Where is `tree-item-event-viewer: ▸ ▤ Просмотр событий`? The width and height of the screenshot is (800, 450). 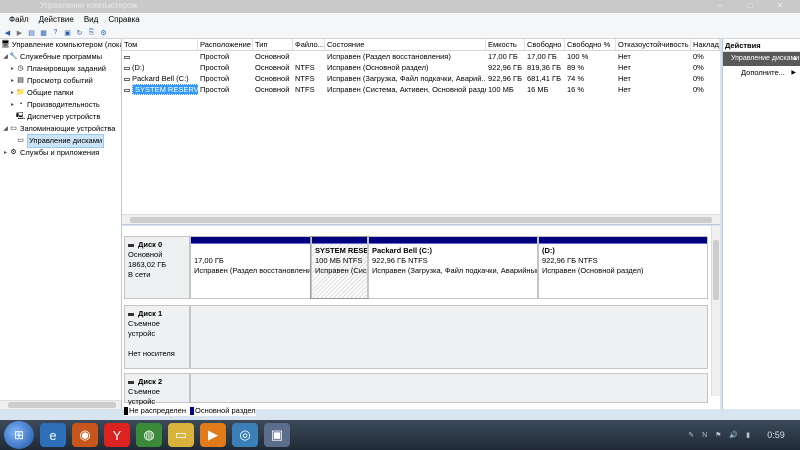 tree-item-event-viewer: ▸ ▤ Просмотр событий is located at coordinates (60, 81).